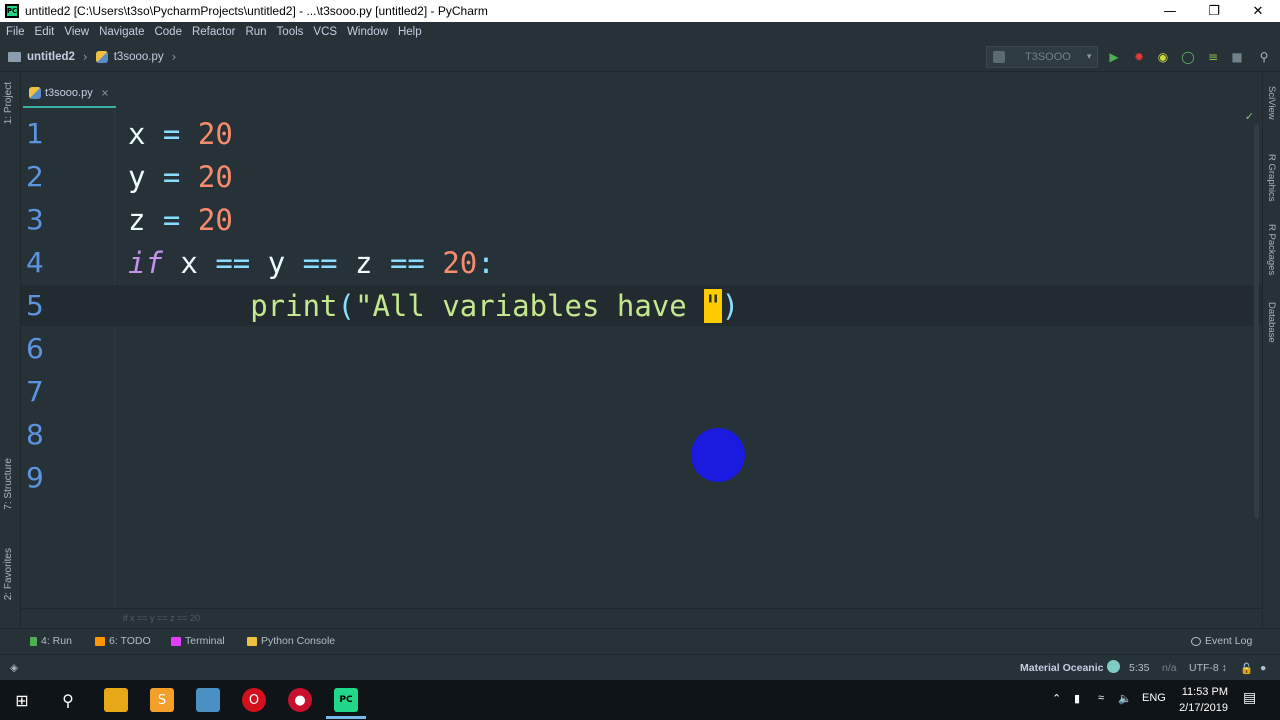  Describe the element at coordinates (1246, 668) in the screenshot. I see `lock-icon: 🔓` at that location.